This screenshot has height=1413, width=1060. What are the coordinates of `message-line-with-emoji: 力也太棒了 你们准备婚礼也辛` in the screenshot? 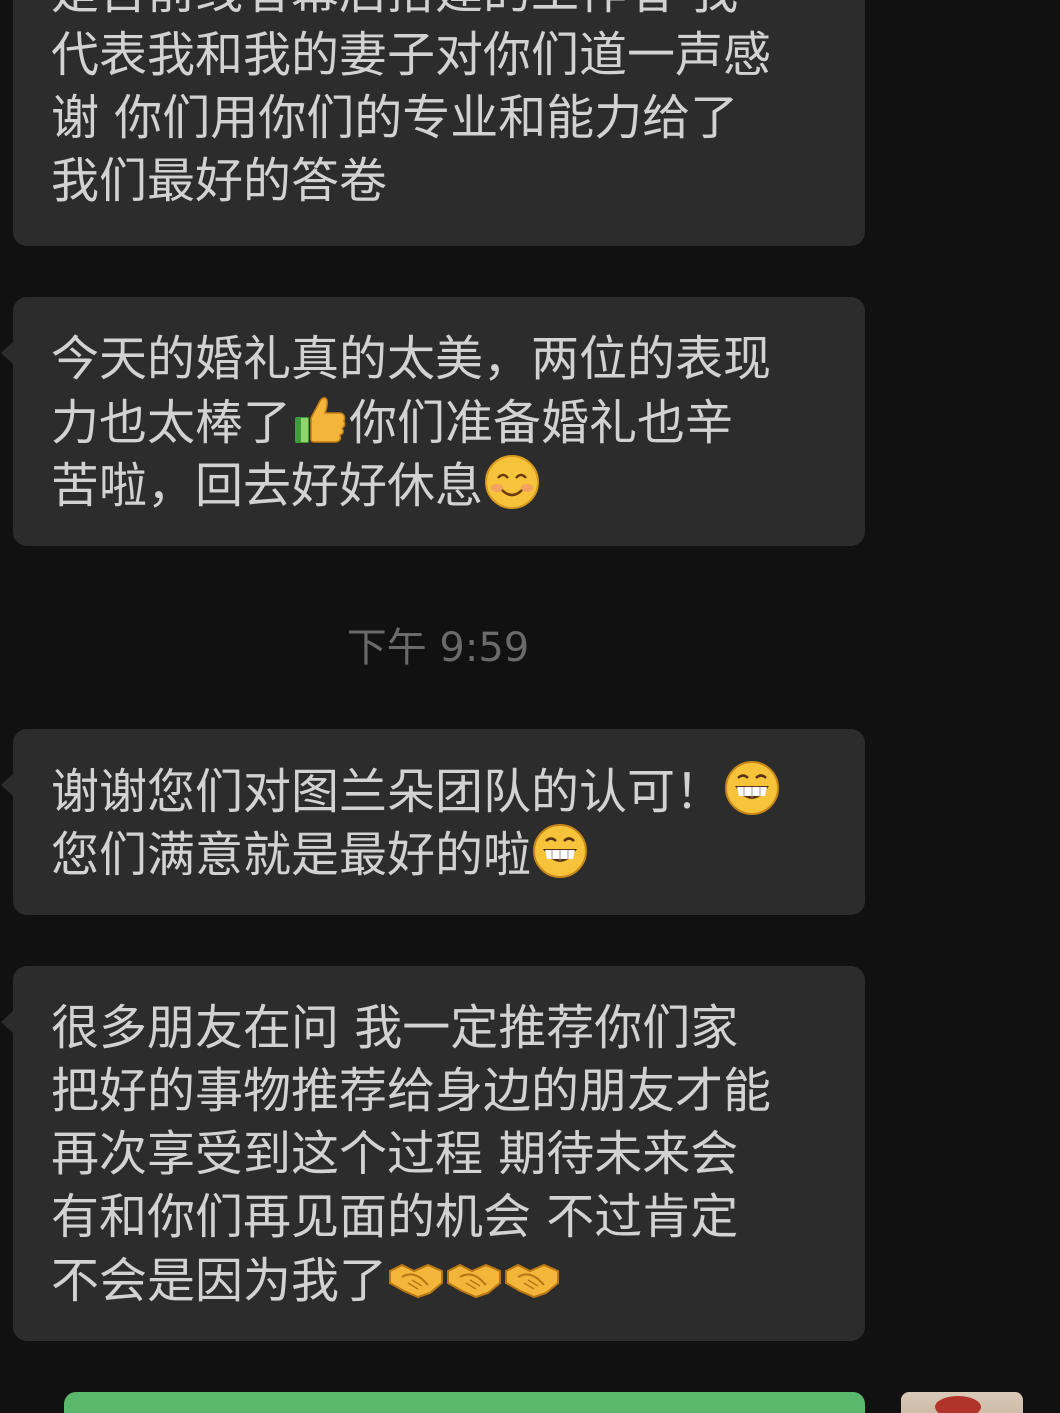 It's located at (411, 422).